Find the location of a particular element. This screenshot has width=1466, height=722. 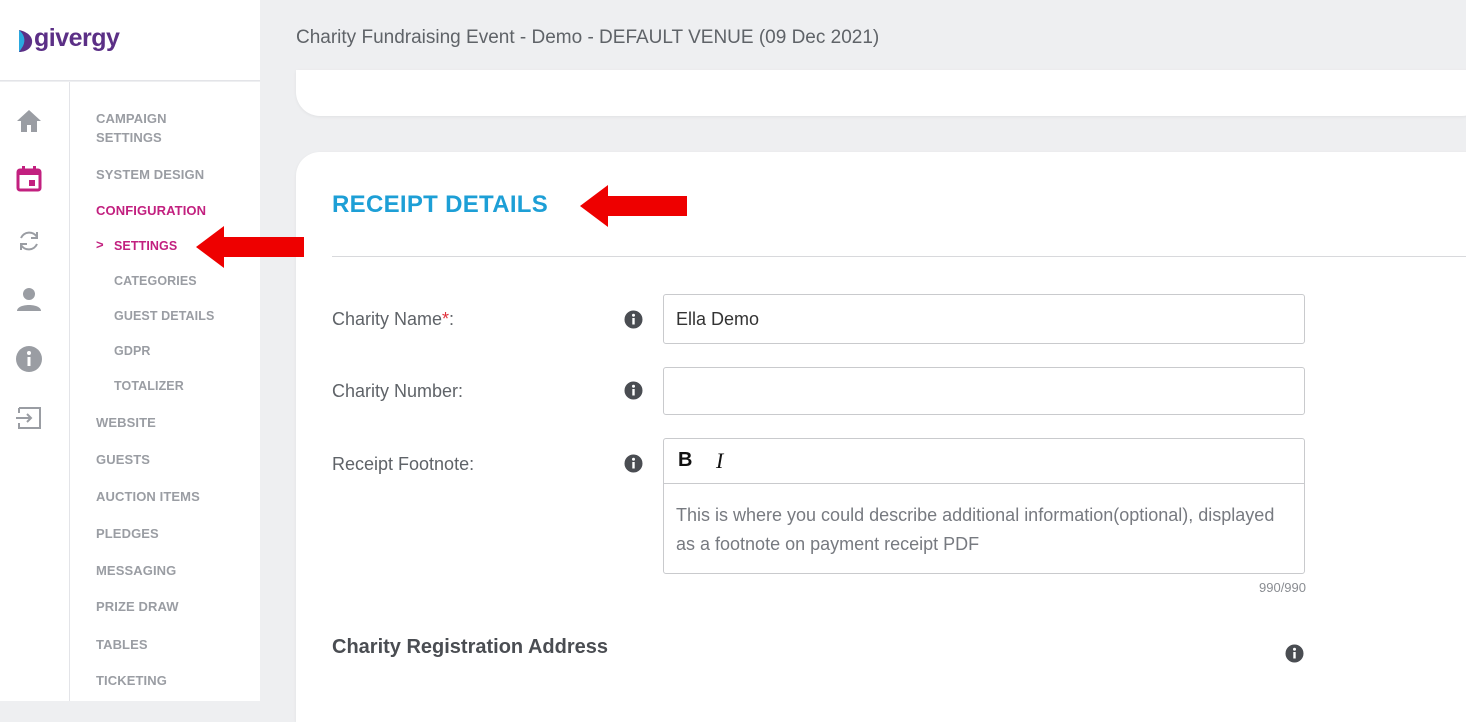

previous-section-card is located at coordinates (881, 93).